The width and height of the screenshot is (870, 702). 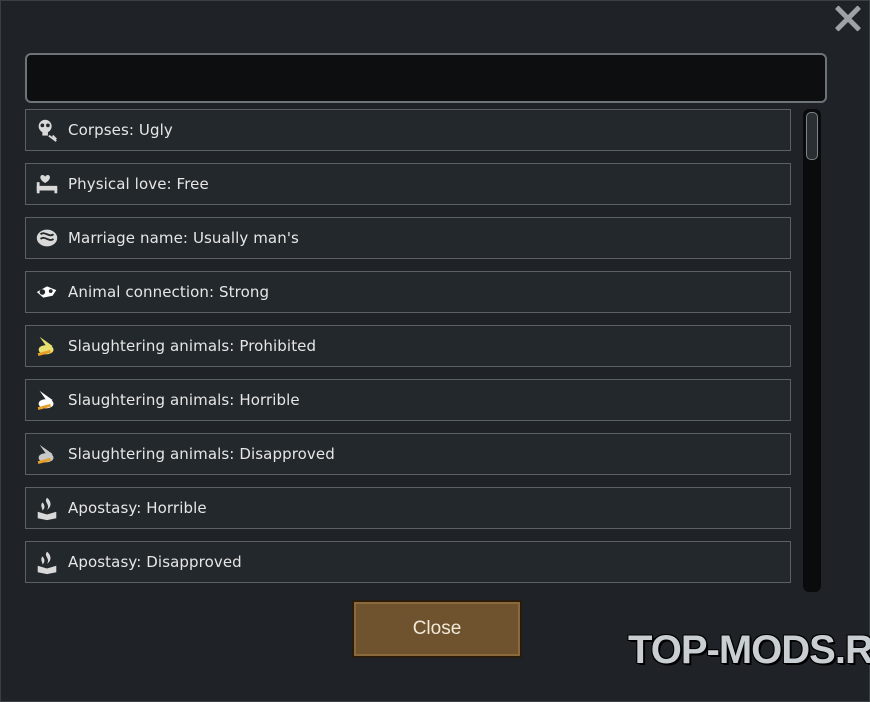 I want to click on list-item: Apostasy: Disapproved, so click(x=408, y=562).